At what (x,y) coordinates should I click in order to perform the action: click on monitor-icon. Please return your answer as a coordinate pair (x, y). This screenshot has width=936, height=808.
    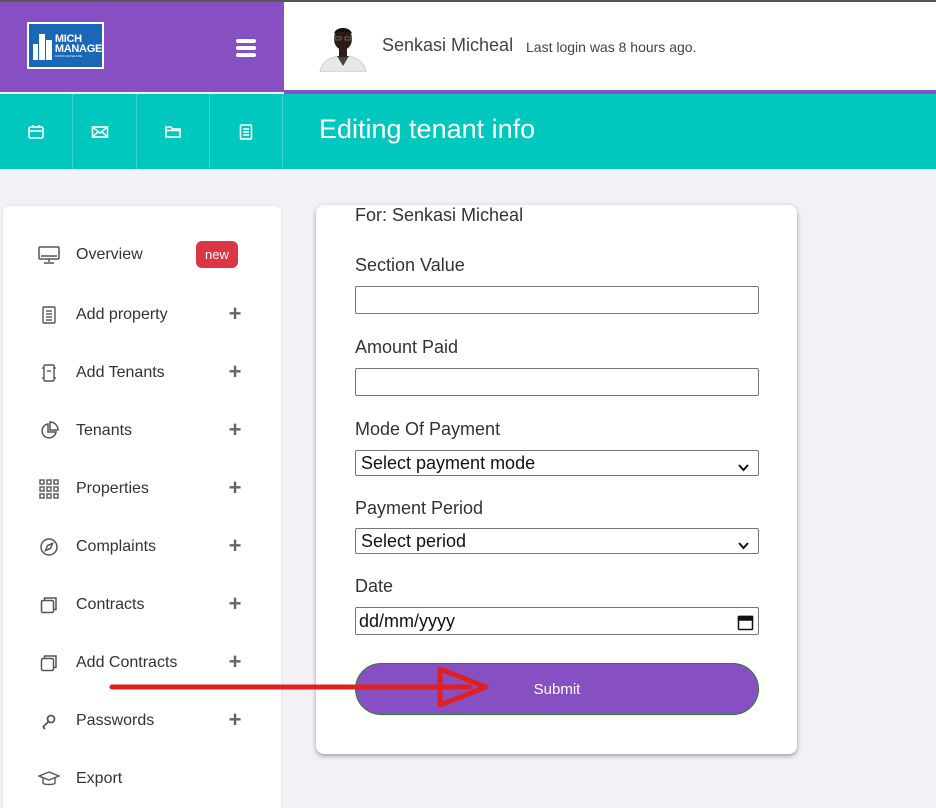
    Looking at the image, I should click on (49, 255).